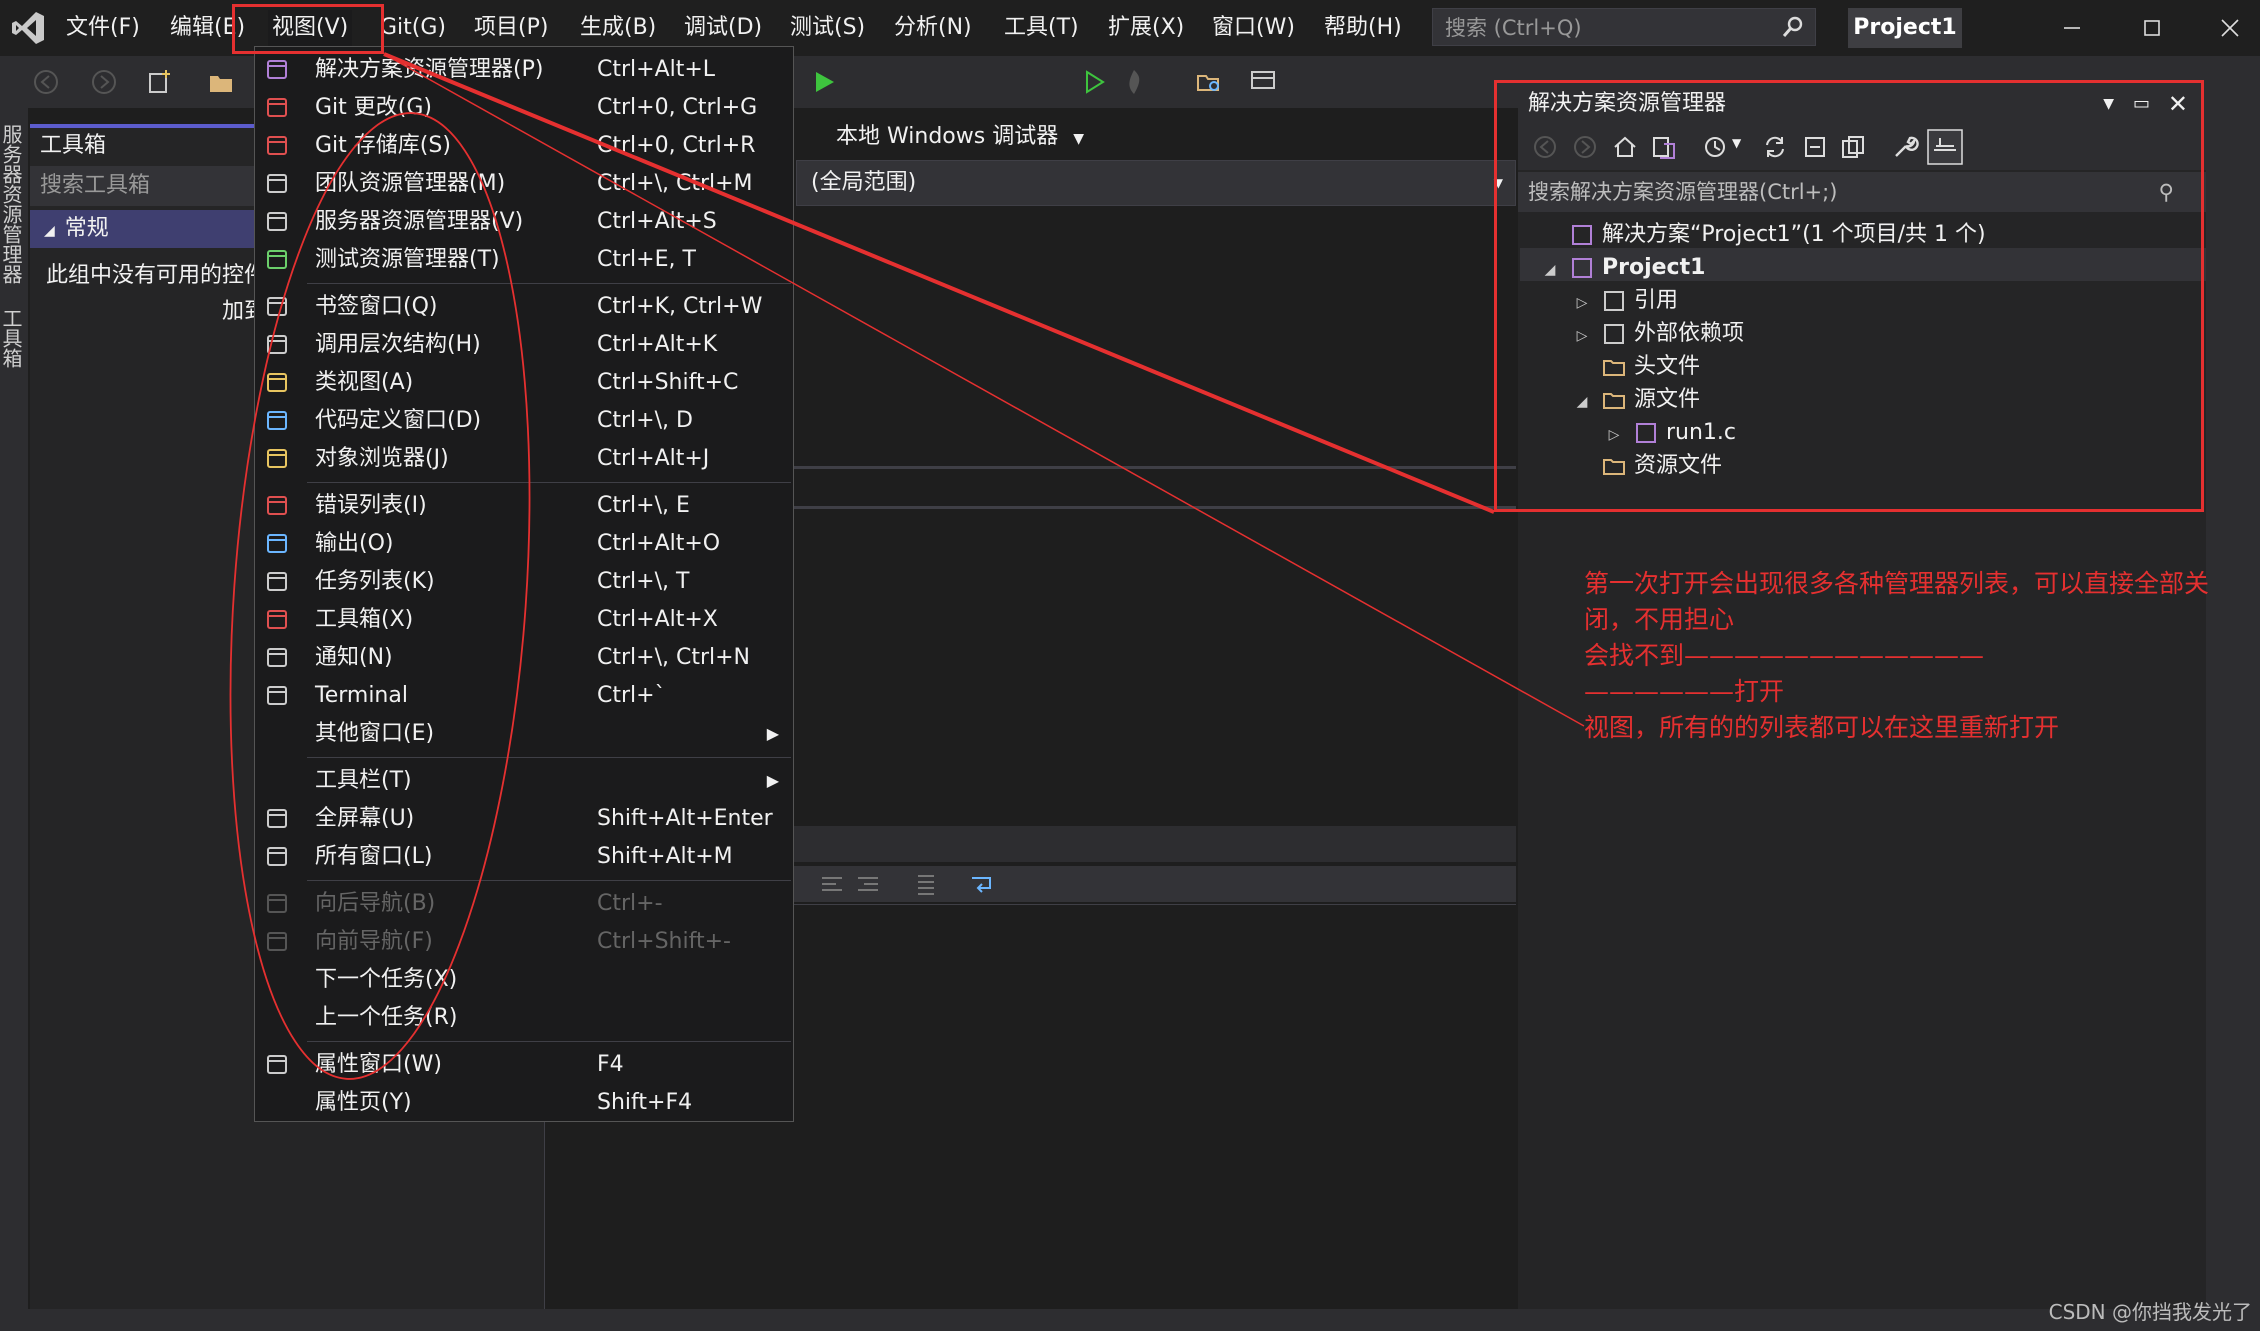 The width and height of the screenshot is (2260, 1331). Describe the element at coordinates (1513, 28) in the screenshot. I see `search-placeholder: 搜索 (Ctrl+Q)` at that location.